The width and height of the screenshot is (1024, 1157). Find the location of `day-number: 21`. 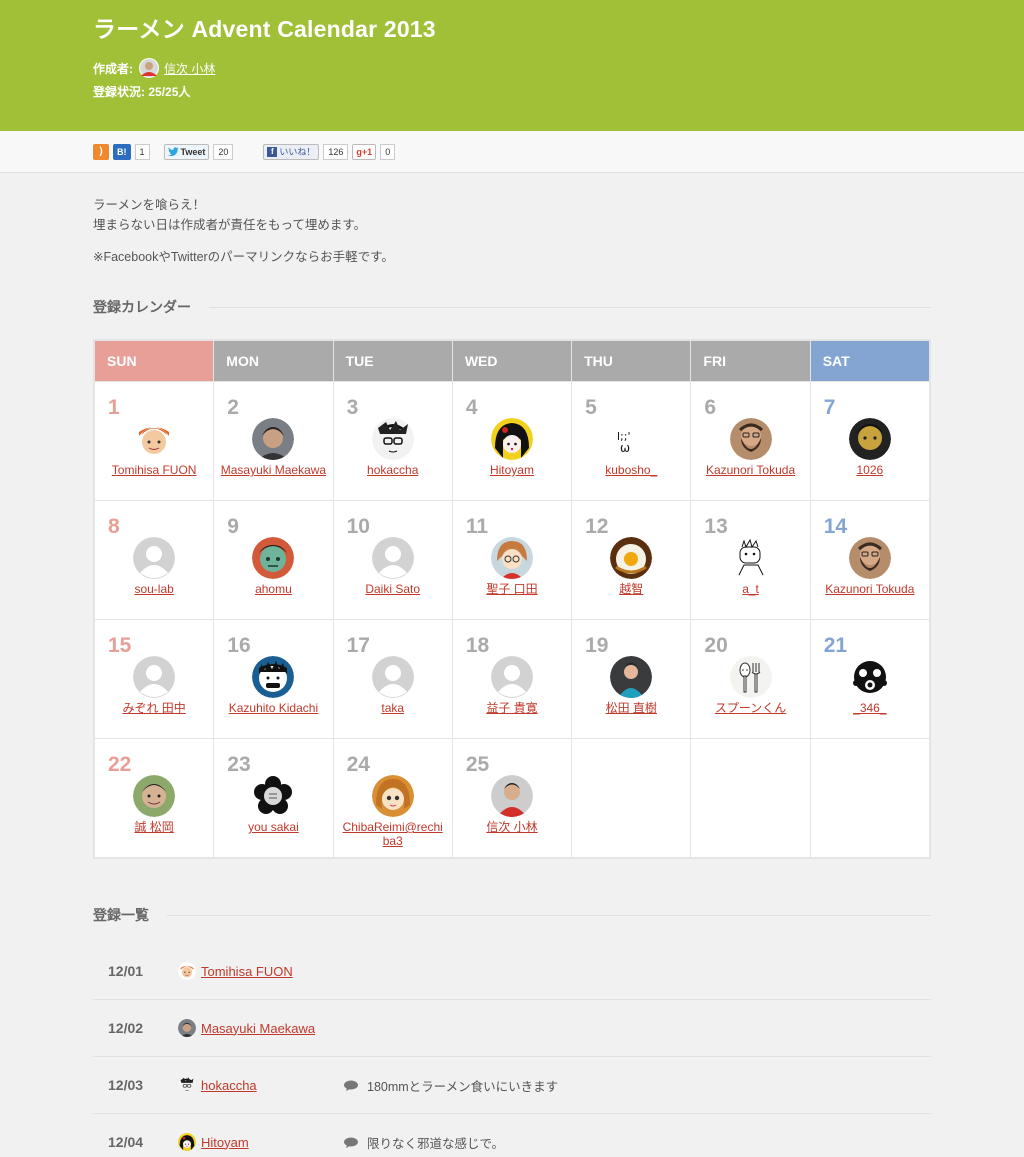

day-number: 21 is located at coordinates (835, 645).